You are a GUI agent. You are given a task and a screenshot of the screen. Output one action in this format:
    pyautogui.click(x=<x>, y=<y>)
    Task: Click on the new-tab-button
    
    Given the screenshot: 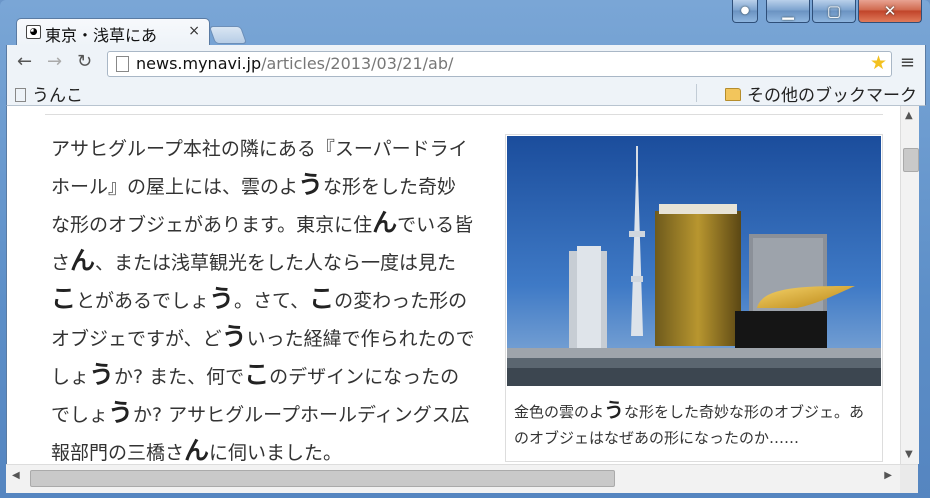 What is the action you would take?
    pyautogui.click(x=228, y=35)
    